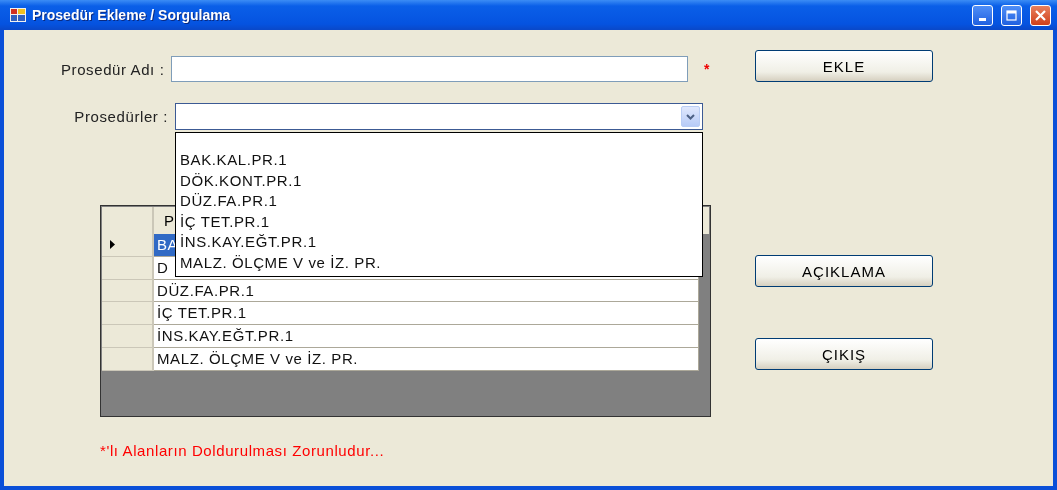 The image size is (1057, 490). What do you see at coordinates (121, 116) in the screenshot?
I see `field-label: Prosedürler :` at bounding box center [121, 116].